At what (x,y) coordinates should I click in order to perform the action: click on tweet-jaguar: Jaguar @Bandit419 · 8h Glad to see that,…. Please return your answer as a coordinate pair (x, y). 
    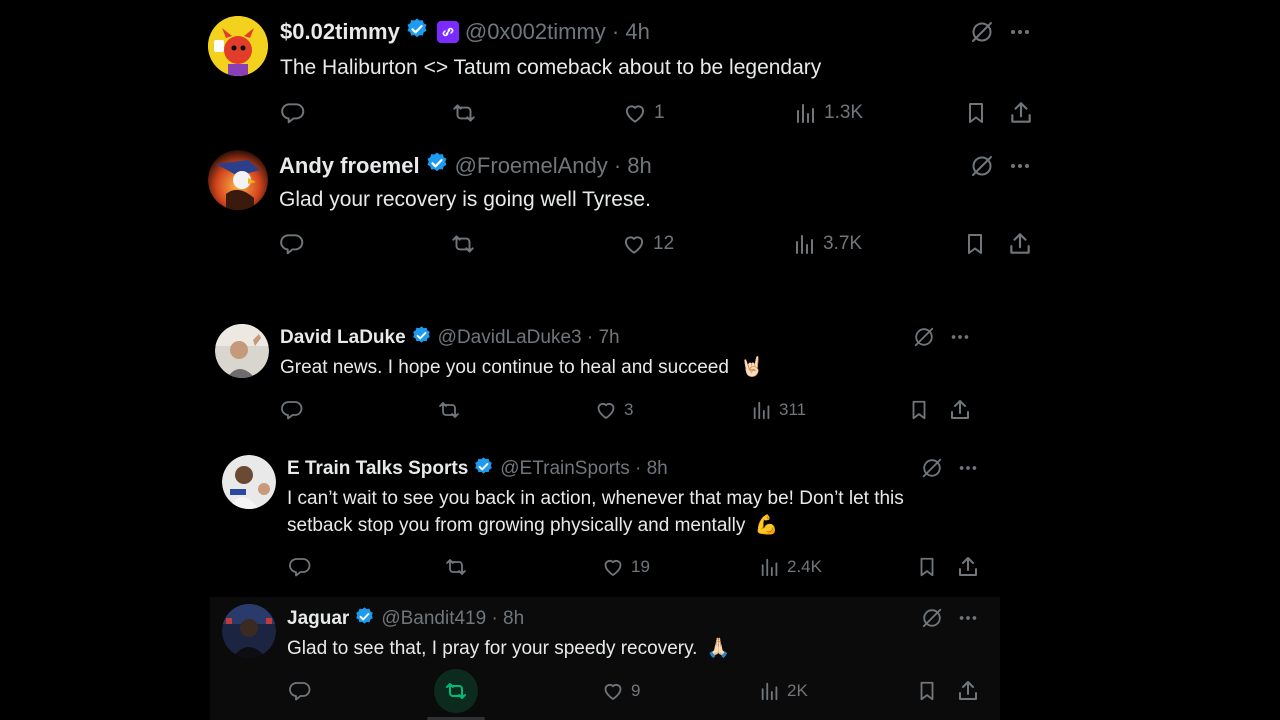
    Looking at the image, I should click on (605, 658).